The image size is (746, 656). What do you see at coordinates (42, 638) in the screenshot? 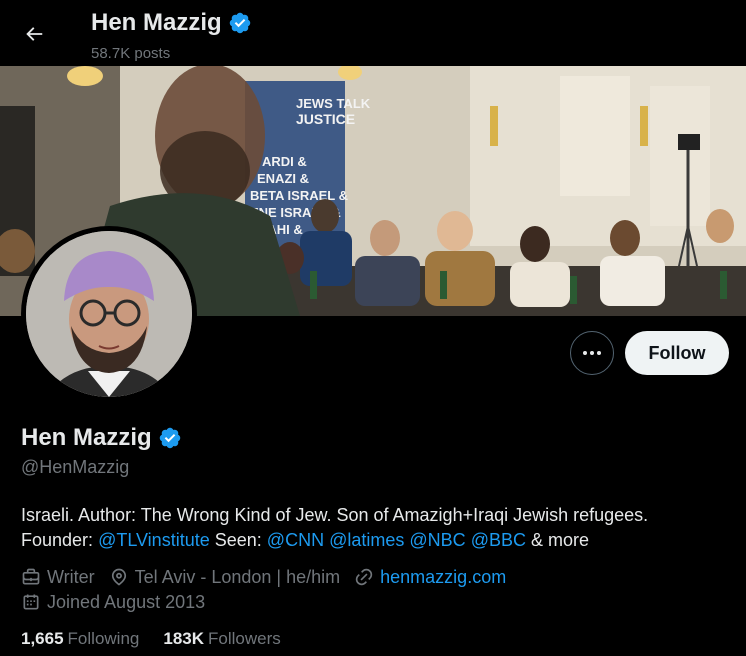
I see `following-count: 1,665` at bounding box center [42, 638].